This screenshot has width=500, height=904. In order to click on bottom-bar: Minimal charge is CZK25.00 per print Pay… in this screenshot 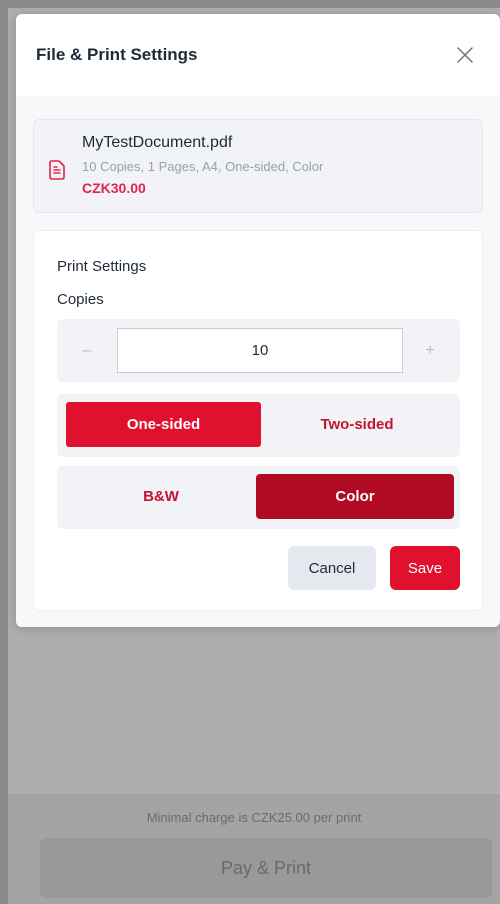, I will do `click(254, 849)`.